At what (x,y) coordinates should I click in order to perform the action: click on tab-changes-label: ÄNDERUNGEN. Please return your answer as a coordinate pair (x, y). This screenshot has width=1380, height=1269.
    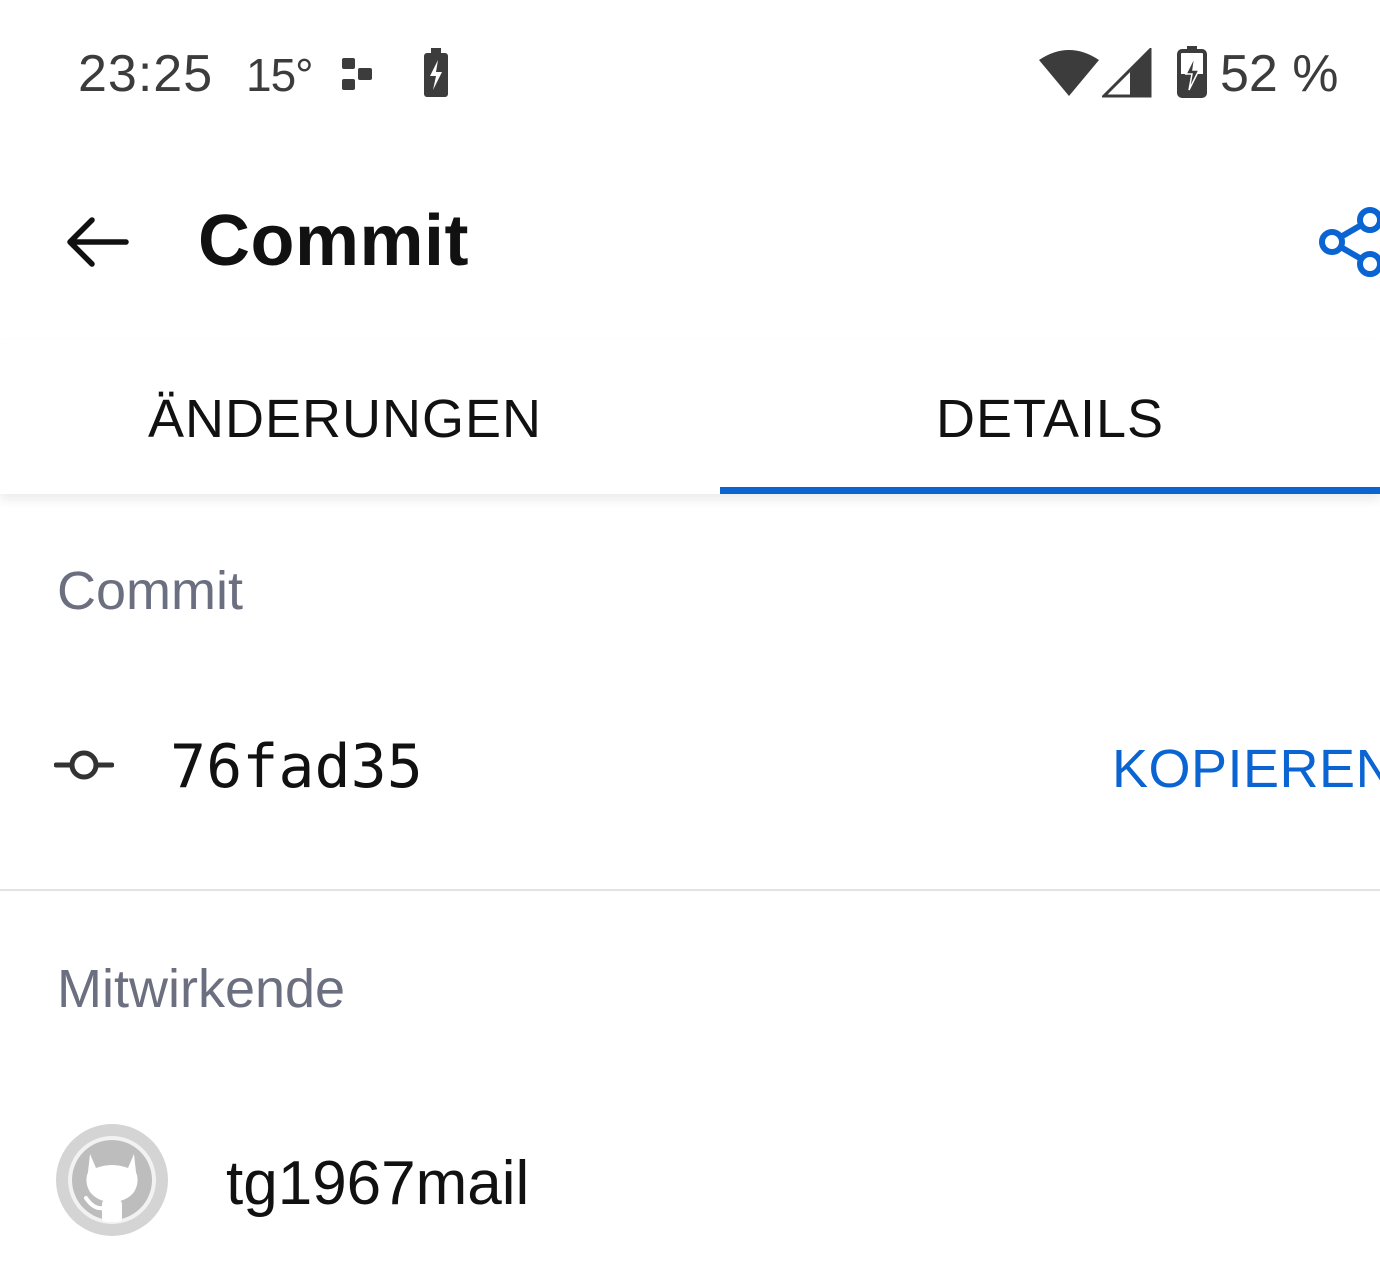
    Looking at the image, I should click on (345, 419).